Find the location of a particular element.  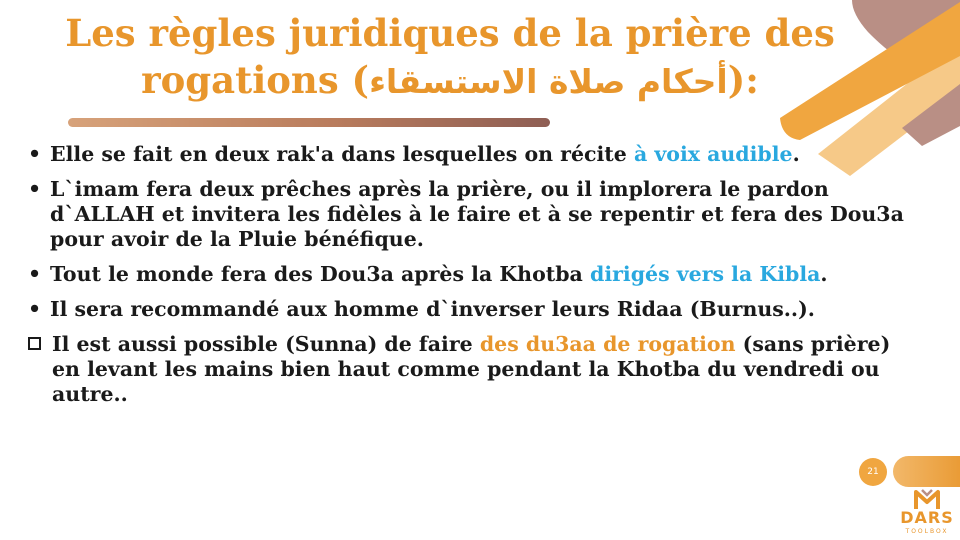

logo-emblem-icon is located at coordinates (927, 499).